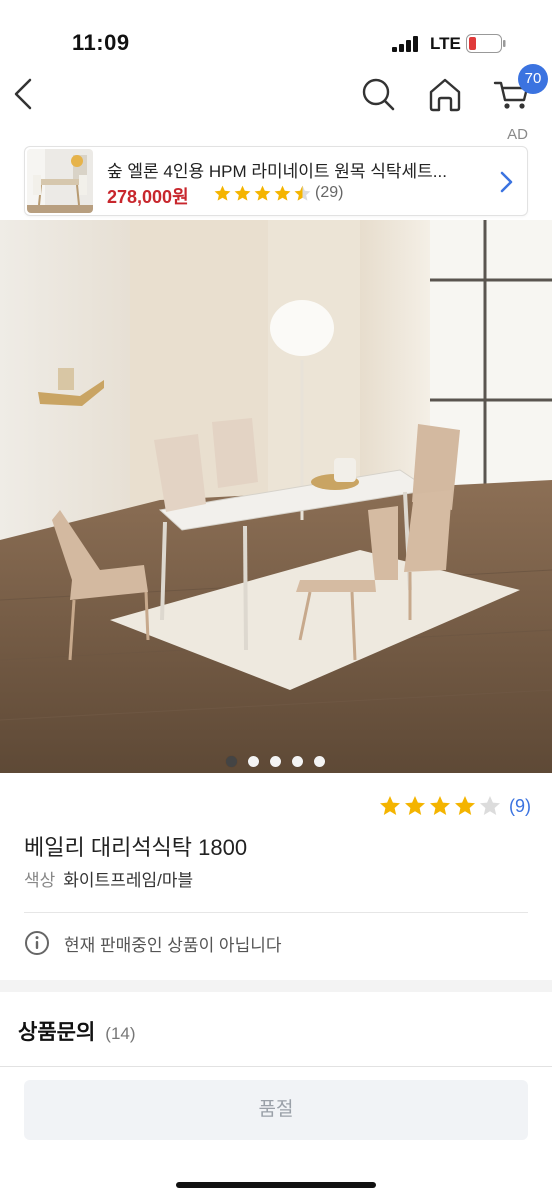  What do you see at coordinates (276, 1185) in the screenshot?
I see `home-indicator` at bounding box center [276, 1185].